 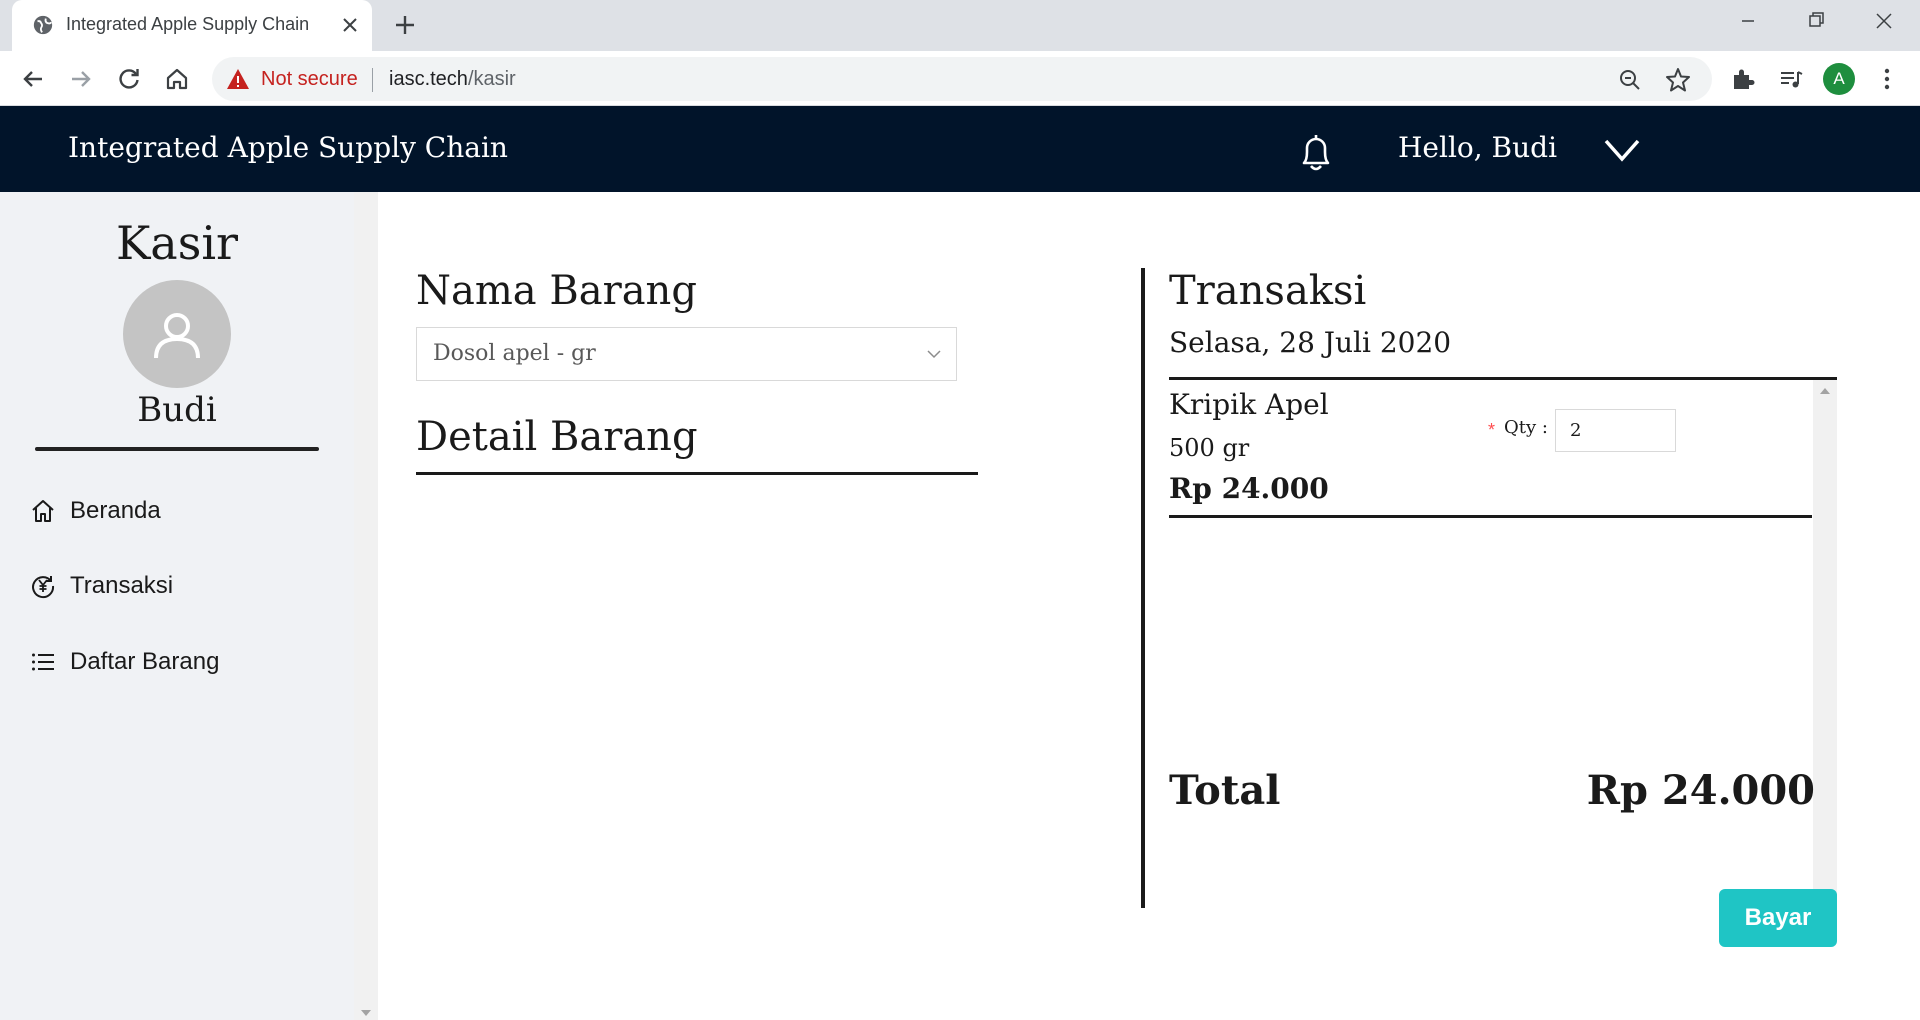 What do you see at coordinates (1249, 404) in the screenshot?
I see `cart-item-name: Kripik Apel` at bounding box center [1249, 404].